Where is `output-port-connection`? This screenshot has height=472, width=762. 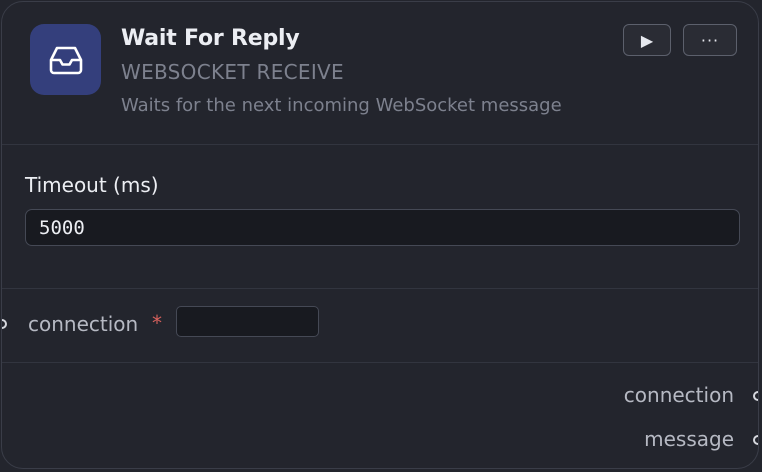 output-port-connection is located at coordinates (755, 396).